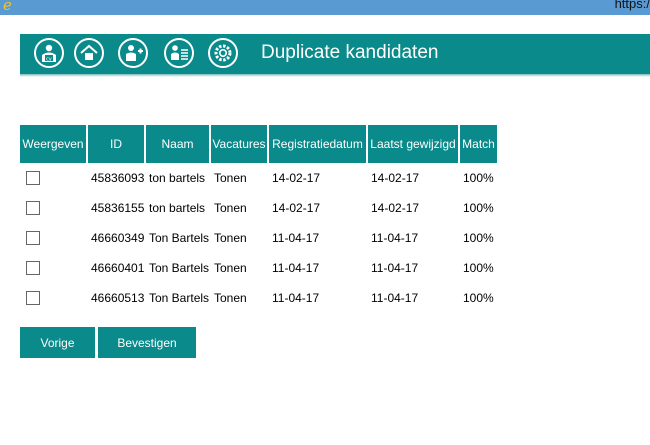 The width and height of the screenshot is (650, 445). What do you see at coordinates (413, 144) in the screenshot?
I see `column-header-laatst-gewijzigd: Laatst gewijzigd` at bounding box center [413, 144].